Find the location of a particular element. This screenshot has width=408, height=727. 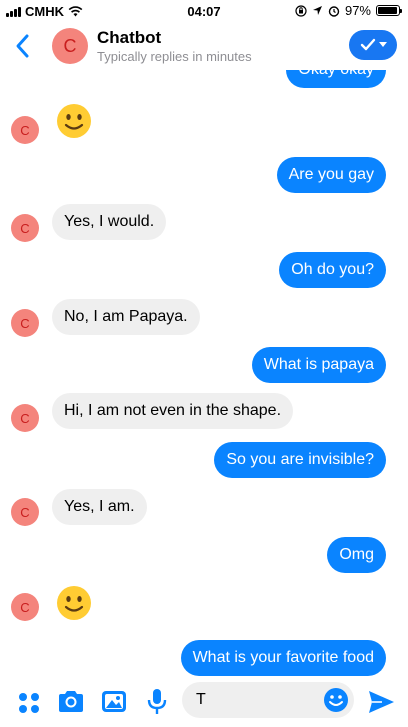

status-bar: CMHK 04:07 97% is located at coordinates (204, 11).